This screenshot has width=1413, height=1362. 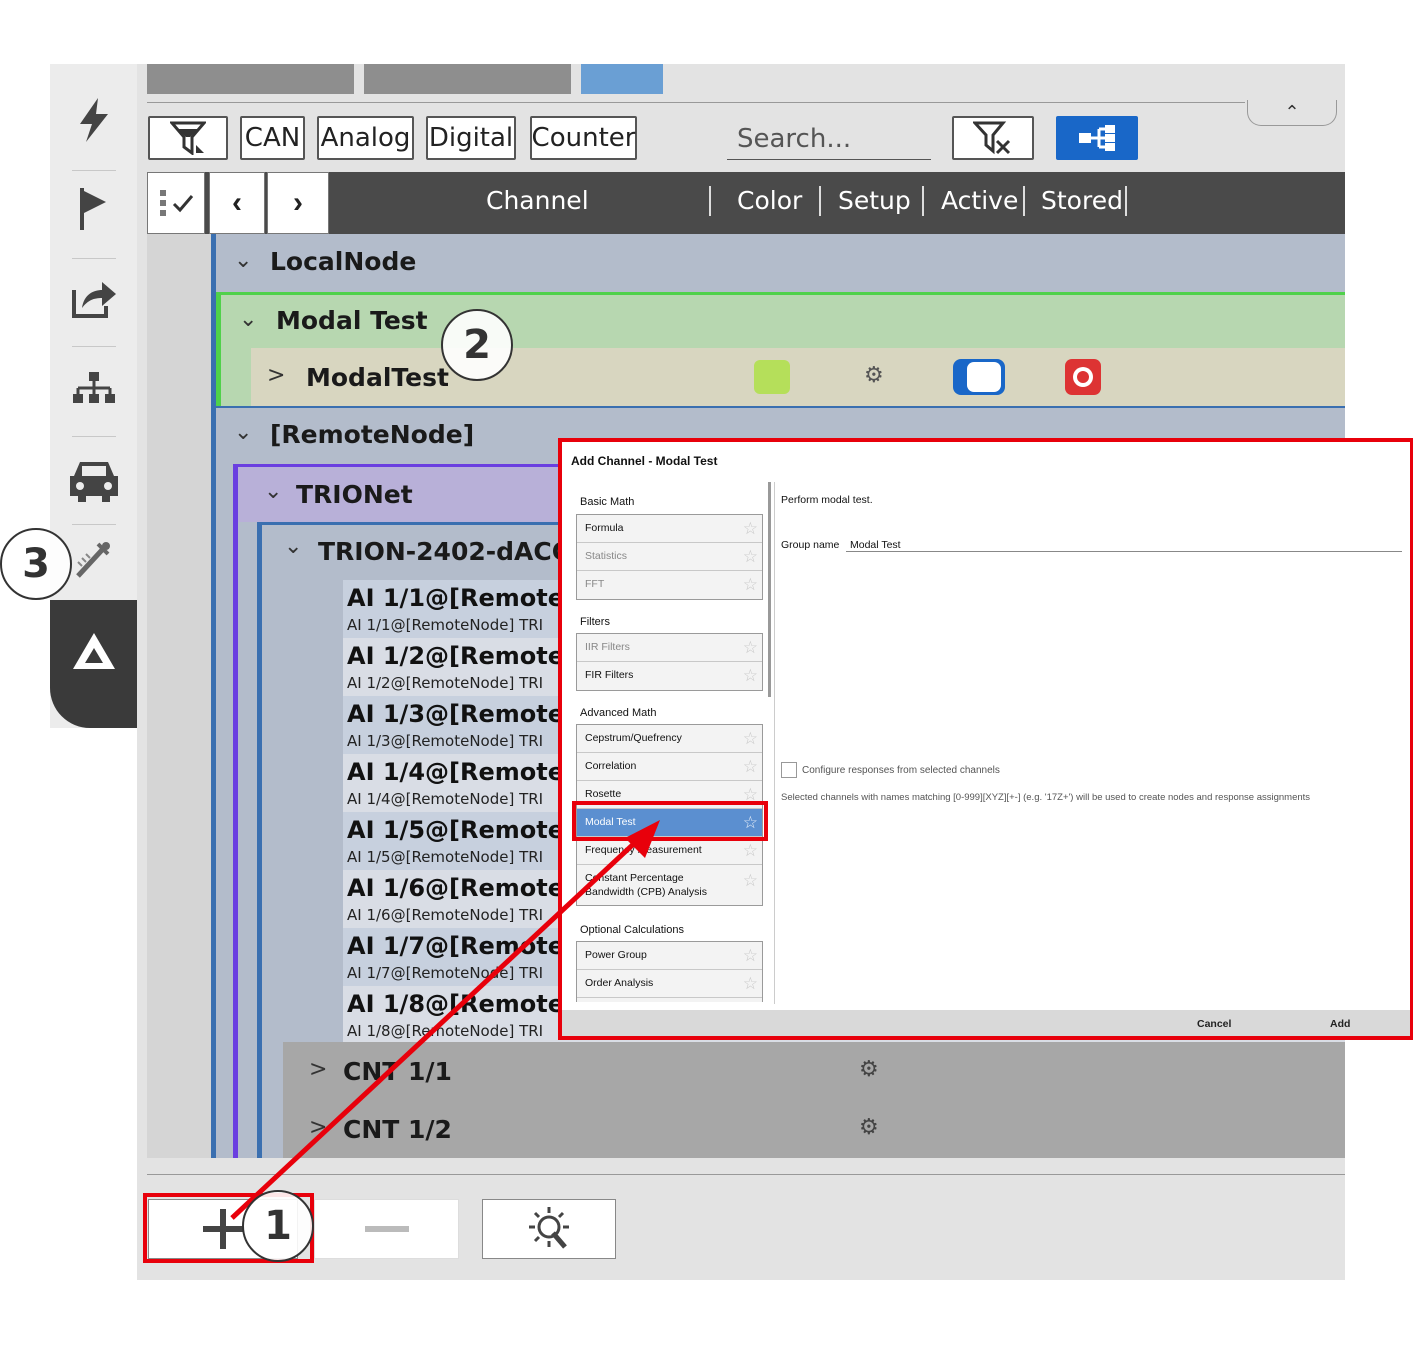 What do you see at coordinates (477, 345) in the screenshot?
I see `callout-number: 2` at bounding box center [477, 345].